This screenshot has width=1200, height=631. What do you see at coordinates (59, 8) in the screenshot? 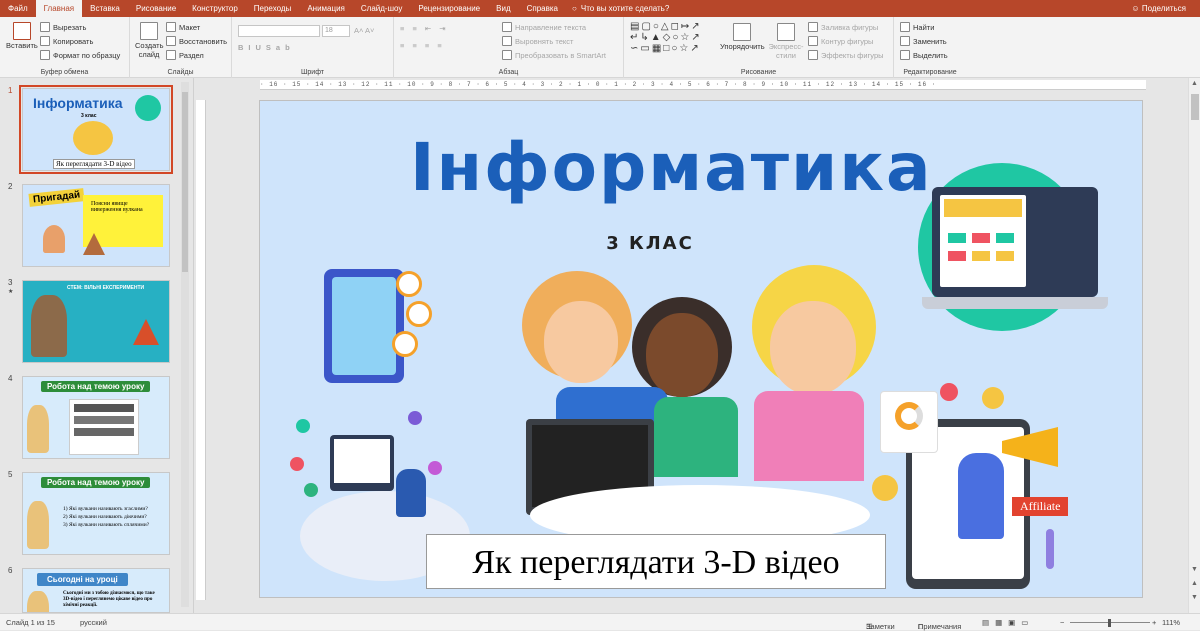
I see `tab-home: Главная` at bounding box center [59, 8].